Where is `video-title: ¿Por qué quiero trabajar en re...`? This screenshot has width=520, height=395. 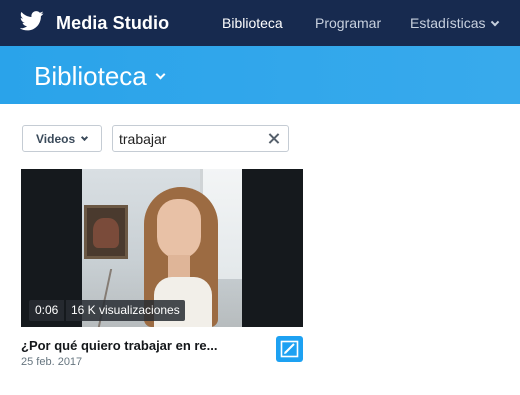 video-title: ¿Por qué quiero trabajar en re... is located at coordinates (146, 345).